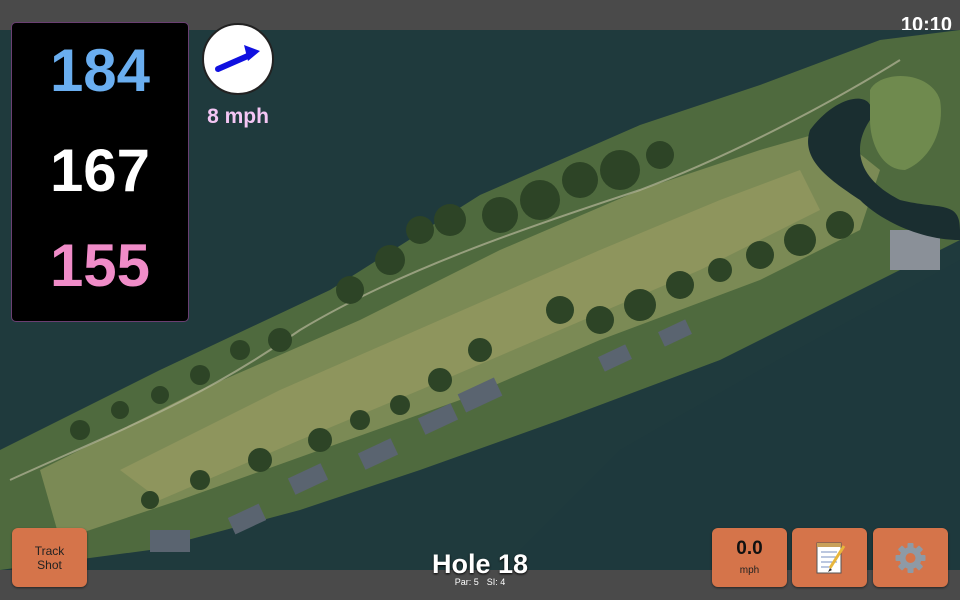 The image size is (960, 600). What do you see at coordinates (480, 582) in the screenshot?
I see `hole-info: Par: 5 SI: 4` at bounding box center [480, 582].